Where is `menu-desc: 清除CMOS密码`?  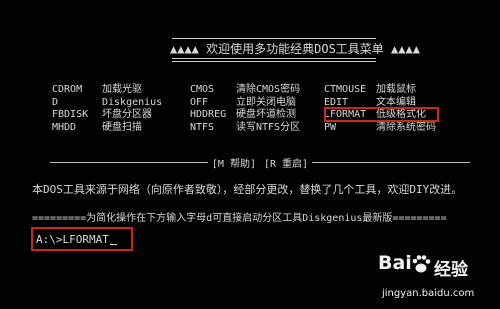
menu-desc: 清除CMOS密码 is located at coordinates (268, 89).